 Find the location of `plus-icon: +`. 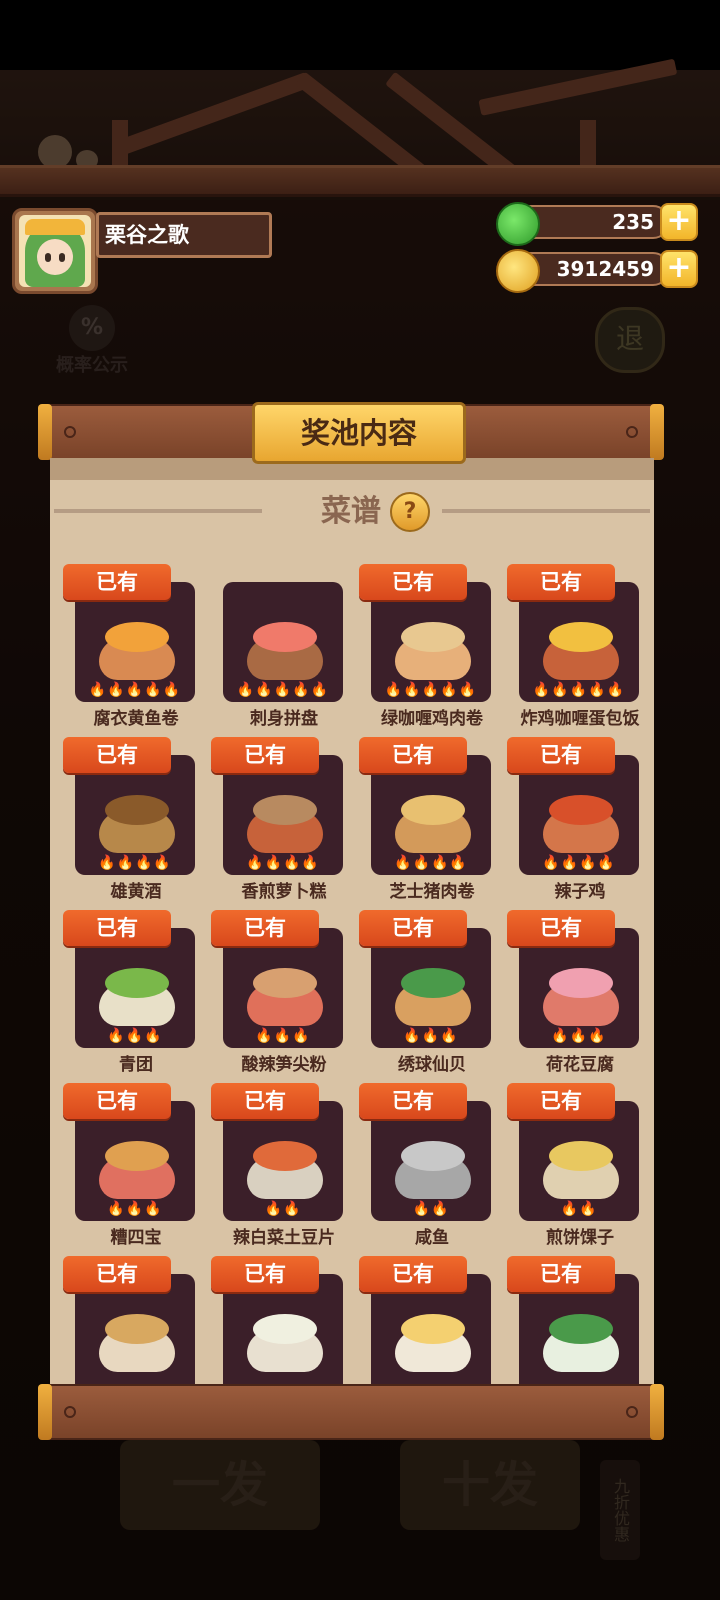

plus-icon: + is located at coordinates (679, 267).